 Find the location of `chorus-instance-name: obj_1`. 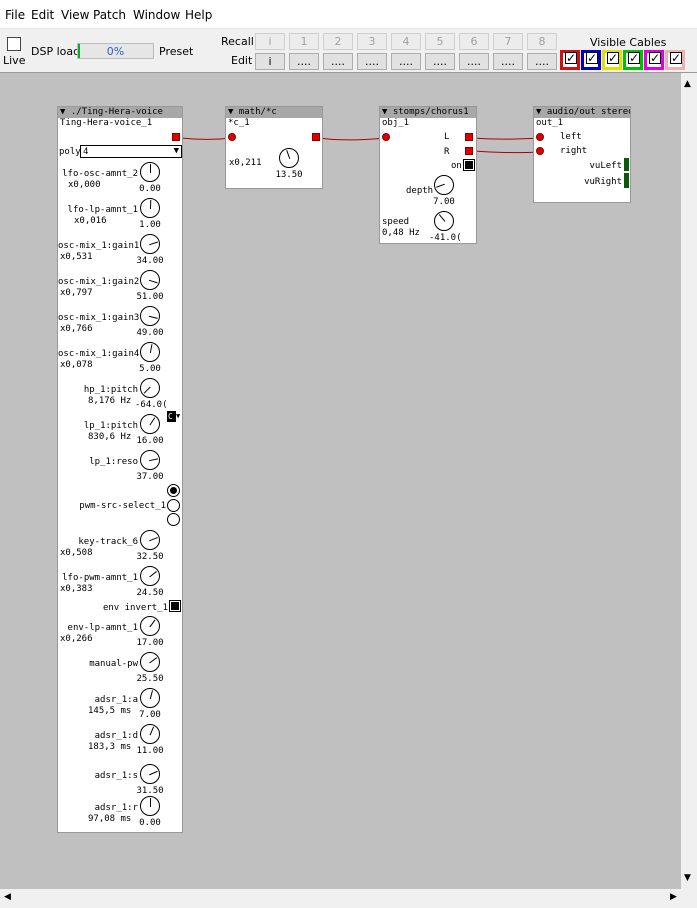

chorus-instance-name: obj_1 is located at coordinates (396, 123).